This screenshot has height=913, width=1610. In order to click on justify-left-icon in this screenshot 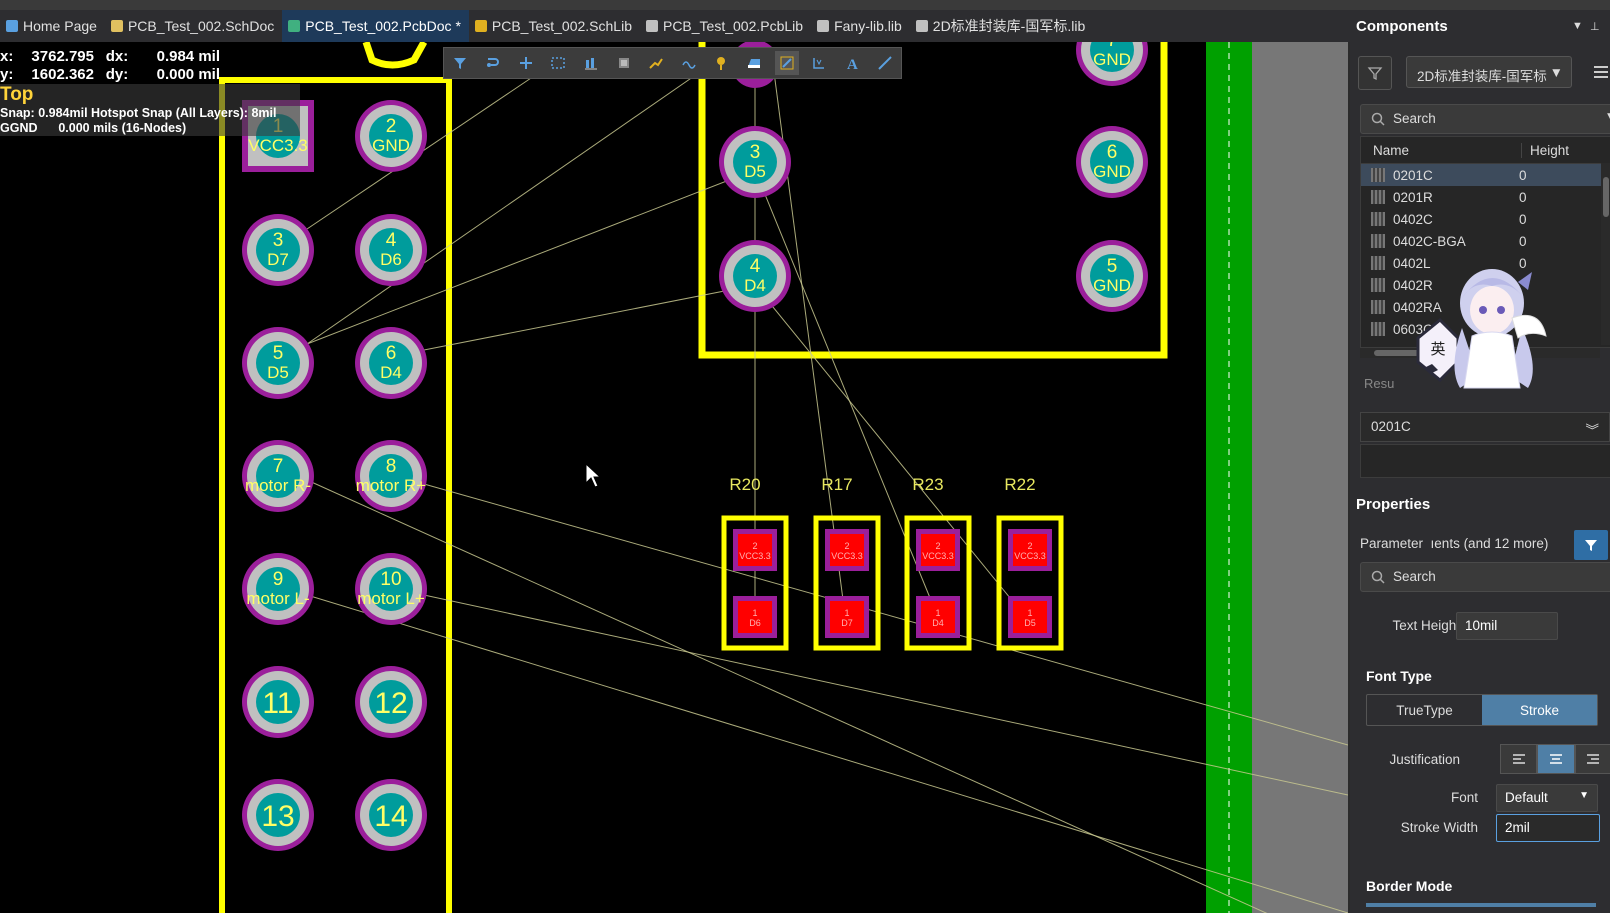, I will do `click(1519, 759)`.